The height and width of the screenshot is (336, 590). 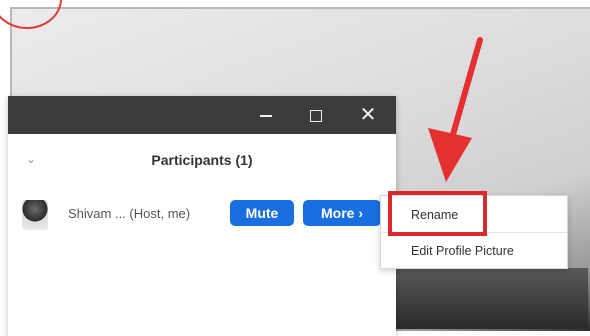 What do you see at coordinates (455, 109) in the screenshot?
I see `red-arrow-annotation` at bounding box center [455, 109].